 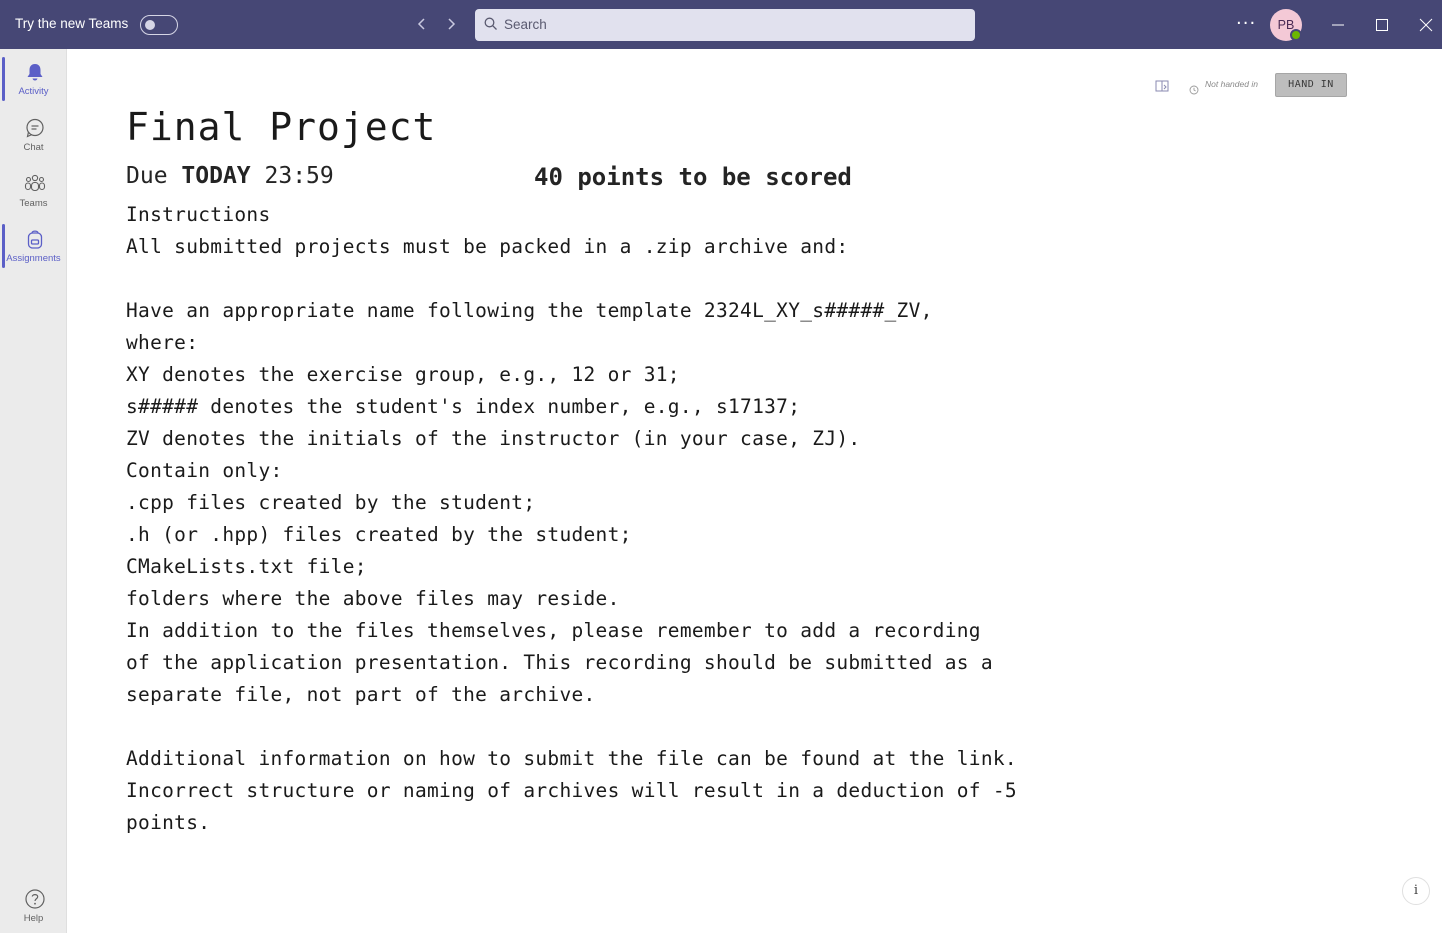 I want to click on presence-available-icon, so click(x=1296, y=35).